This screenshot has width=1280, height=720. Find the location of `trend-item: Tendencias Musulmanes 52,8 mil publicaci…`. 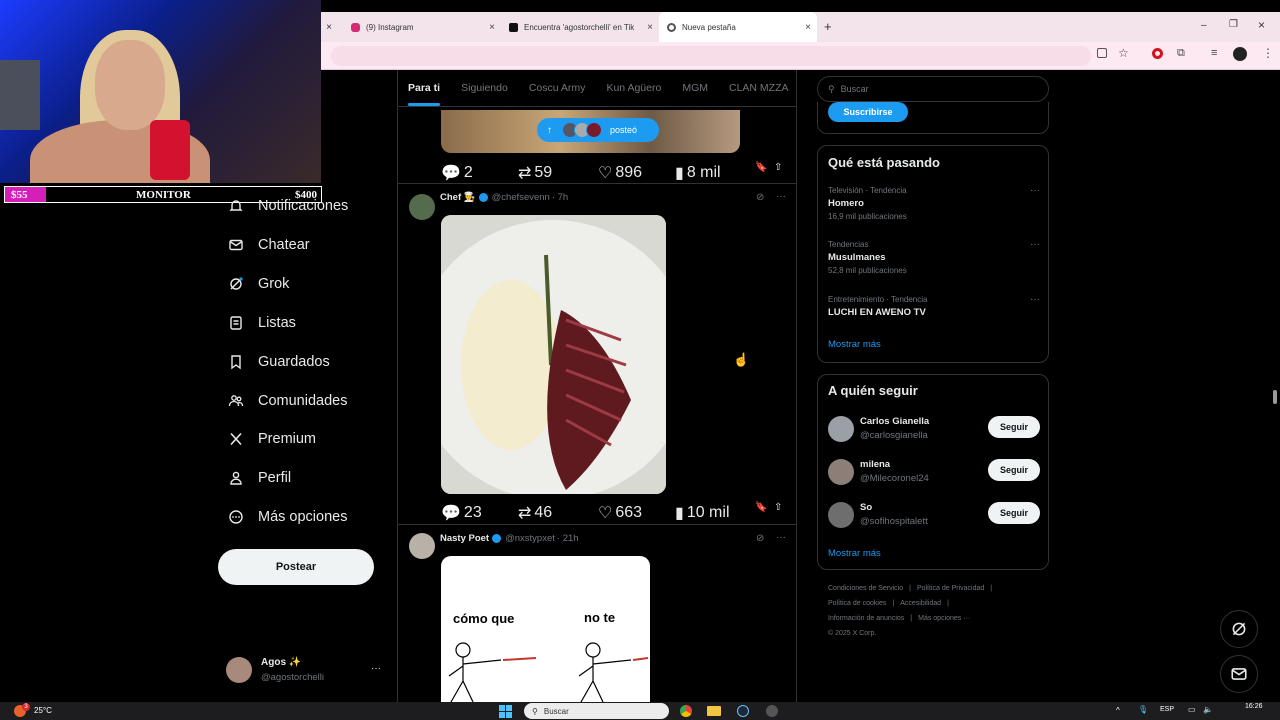

trend-item: Tendencias Musulmanes 52,8 mil publicaci… is located at coordinates (934, 257).